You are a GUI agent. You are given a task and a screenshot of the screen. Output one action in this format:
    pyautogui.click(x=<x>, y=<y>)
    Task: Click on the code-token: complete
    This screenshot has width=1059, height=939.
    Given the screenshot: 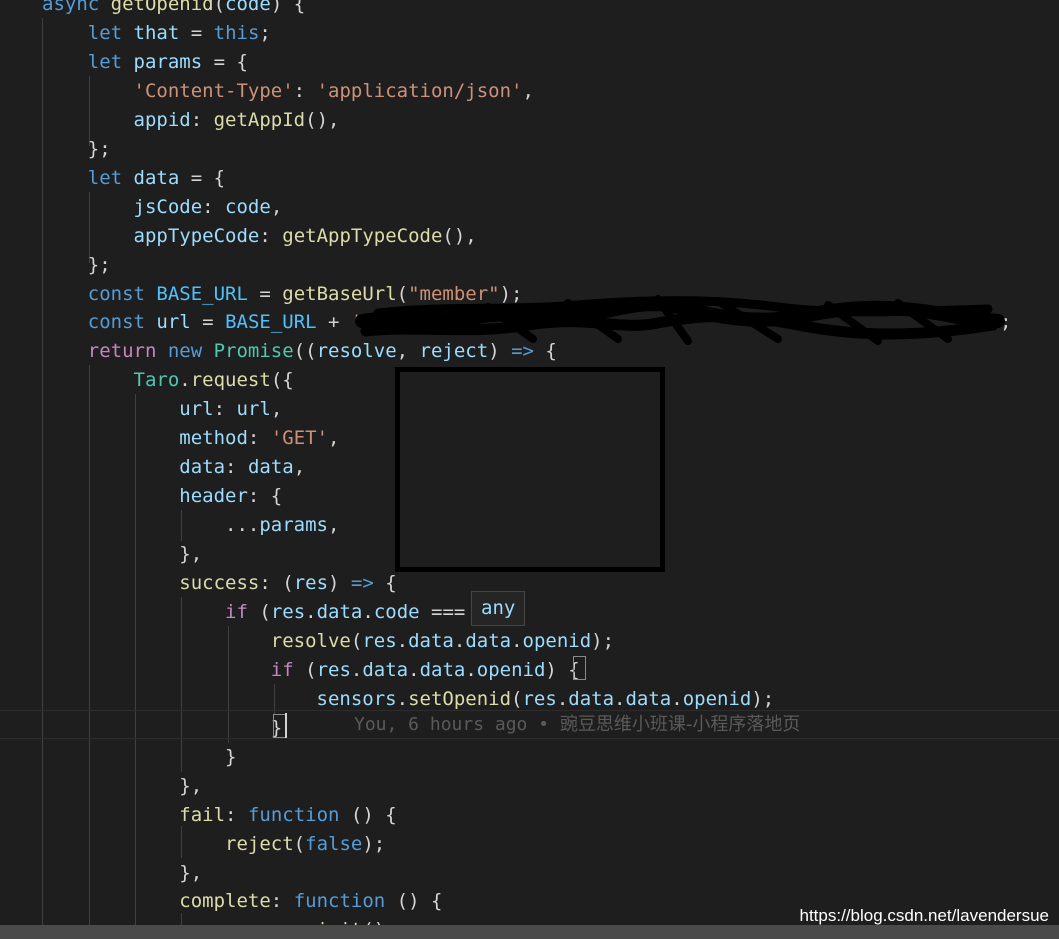 What is the action you would take?
    pyautogui.click(x=225, y=901)
    